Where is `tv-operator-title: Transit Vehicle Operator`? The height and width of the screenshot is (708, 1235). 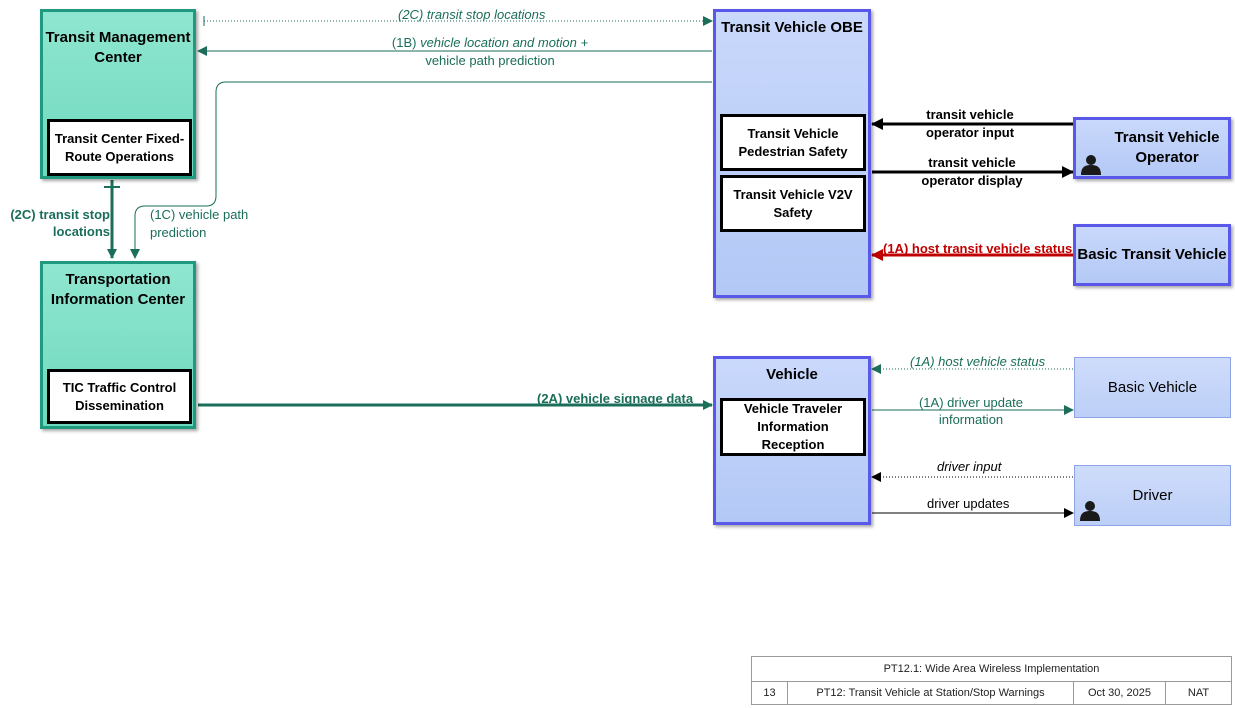
tv-operator-title: Transit Vehicle Operator is located at coordinates (1167, 147).